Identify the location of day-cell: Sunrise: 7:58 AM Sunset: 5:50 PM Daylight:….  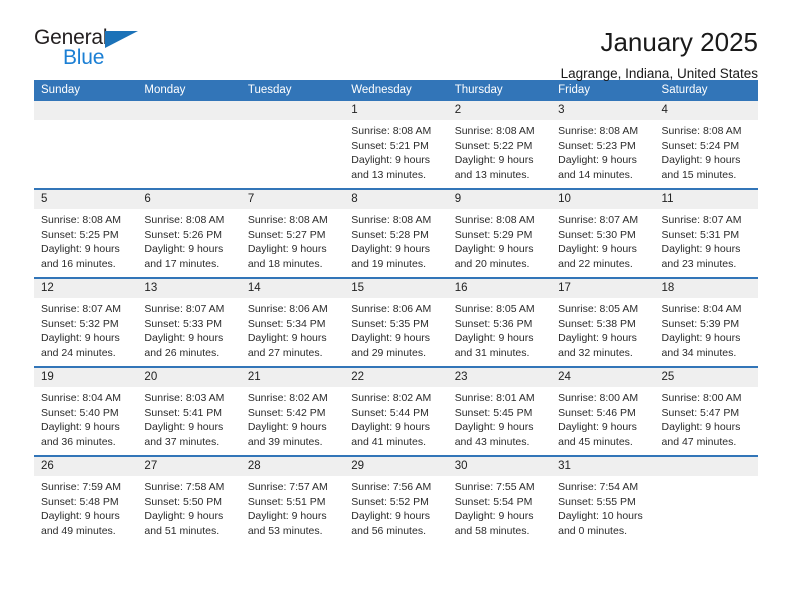
(188, 510).